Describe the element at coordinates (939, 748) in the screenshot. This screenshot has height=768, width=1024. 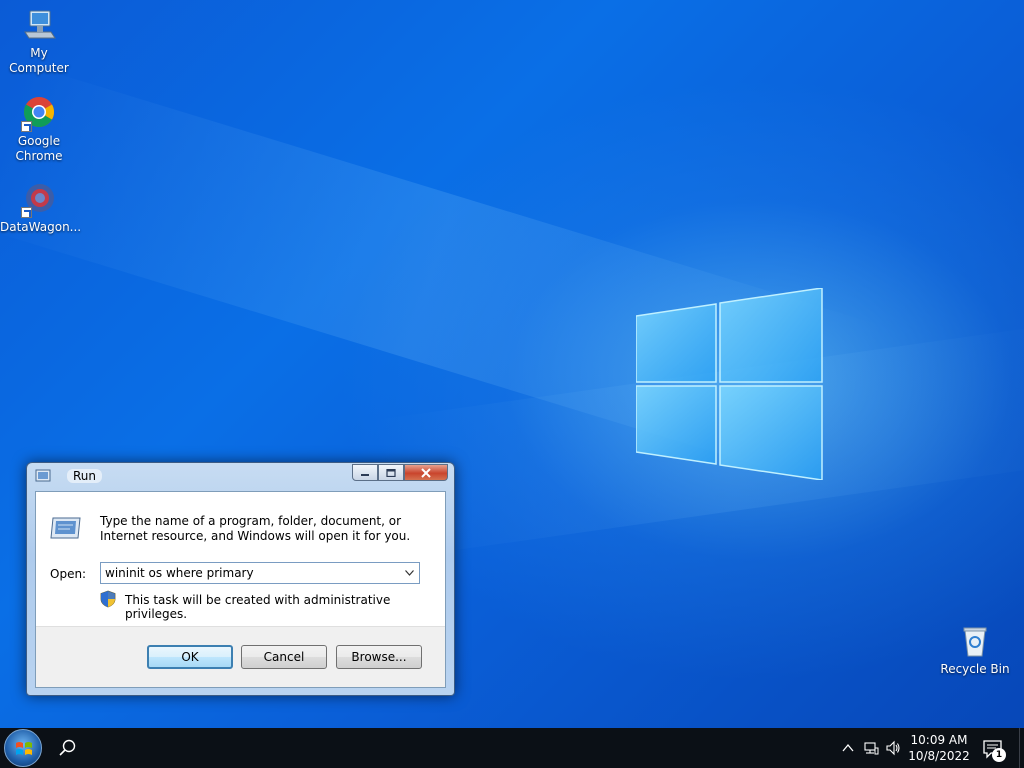
I see `taskbar-clock: 10:09 AM 10/8/2022` at that location.